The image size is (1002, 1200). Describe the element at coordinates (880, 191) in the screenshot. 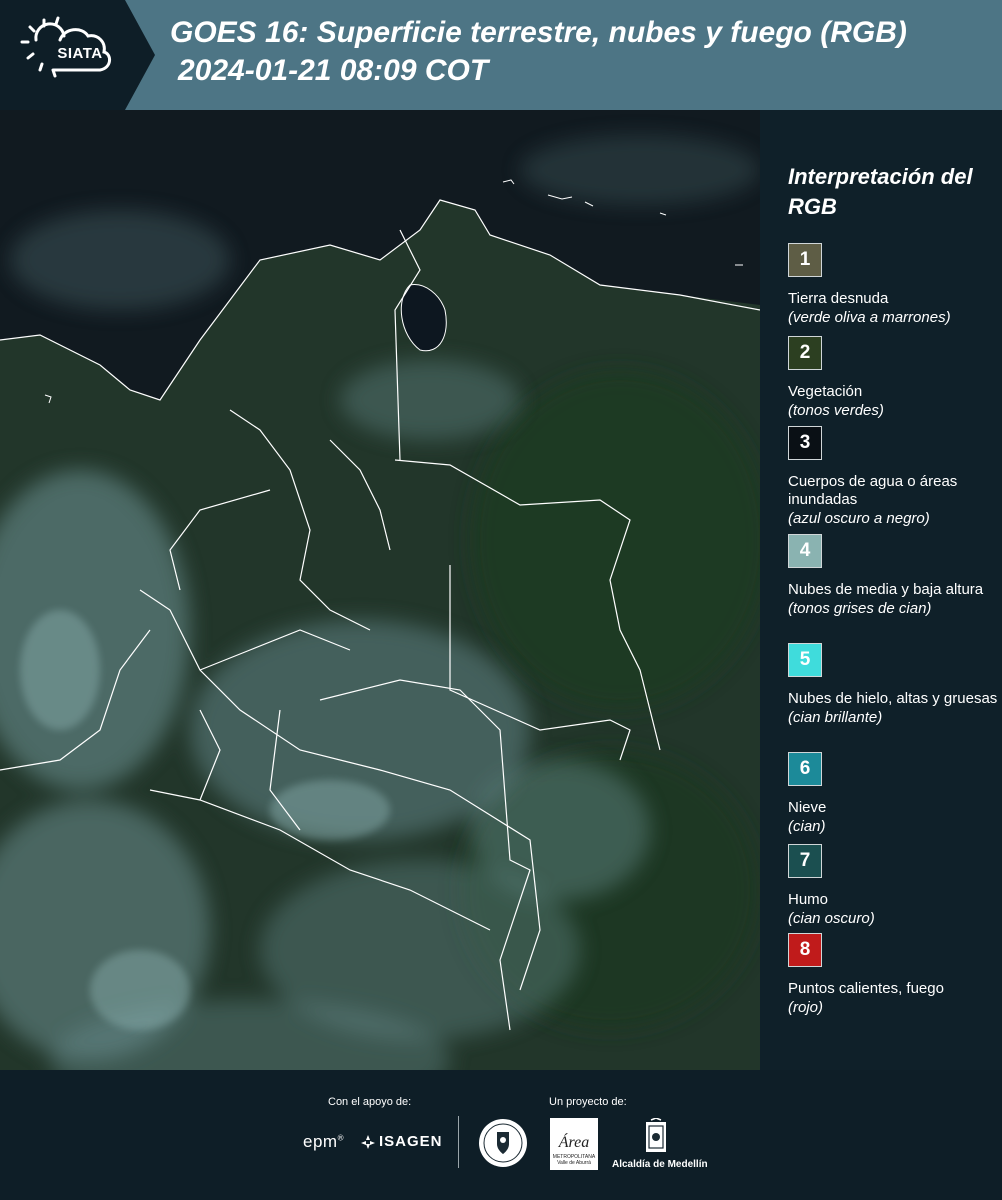

I see `legend-title: Interpretación del RGB` at that location.